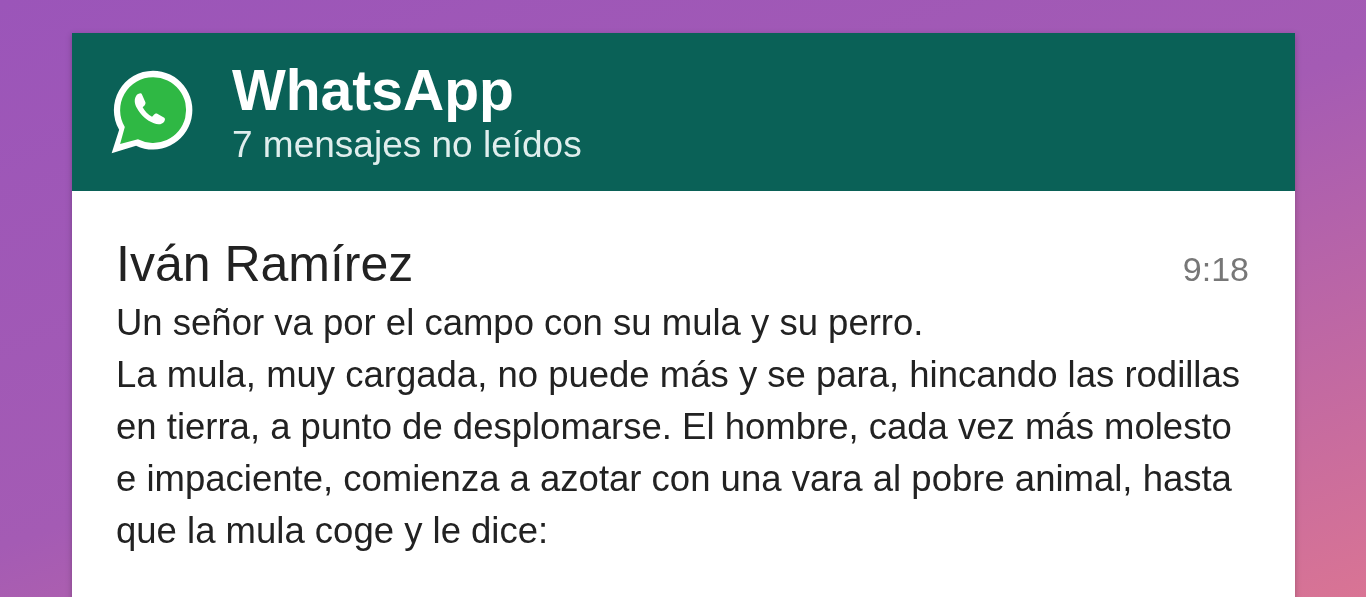 This screenshot has height=597, width=1366. What do you see at coordinates (1215, 269) in the screenshot?
I see `message-time: 9:18` at bounding box center [1215, 269].